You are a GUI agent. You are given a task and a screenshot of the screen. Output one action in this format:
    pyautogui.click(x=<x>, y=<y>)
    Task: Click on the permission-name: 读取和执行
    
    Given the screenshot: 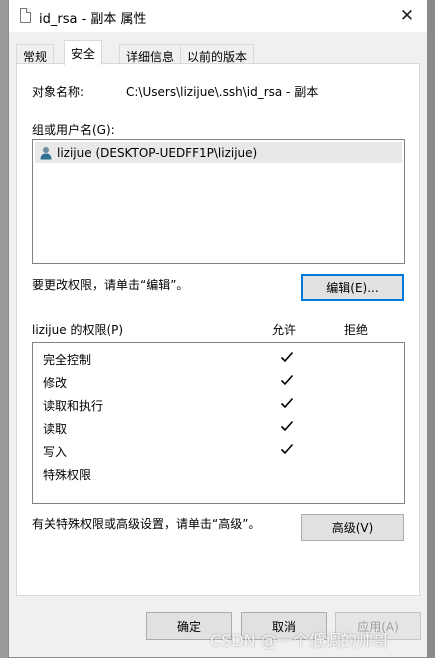 What is the action you would take?
    pyautogui.click(x=73, y=406)
    